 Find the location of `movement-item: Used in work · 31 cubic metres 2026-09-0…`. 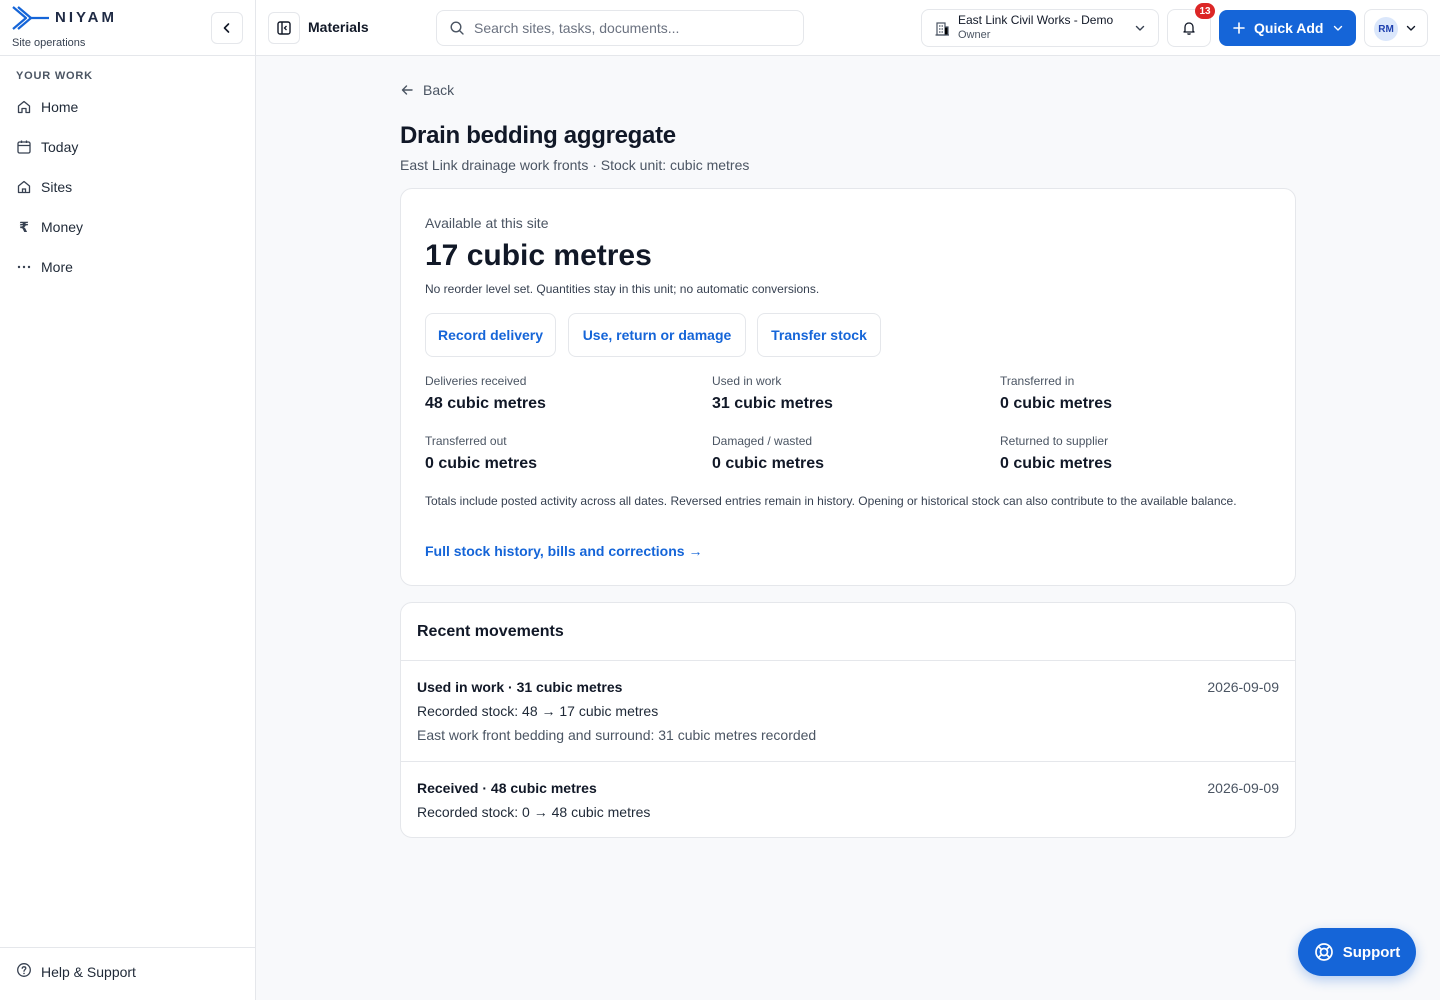

movement-item: Used in work · 31 cubic metres 2026-09-0… is located at coordinates (848, 711).